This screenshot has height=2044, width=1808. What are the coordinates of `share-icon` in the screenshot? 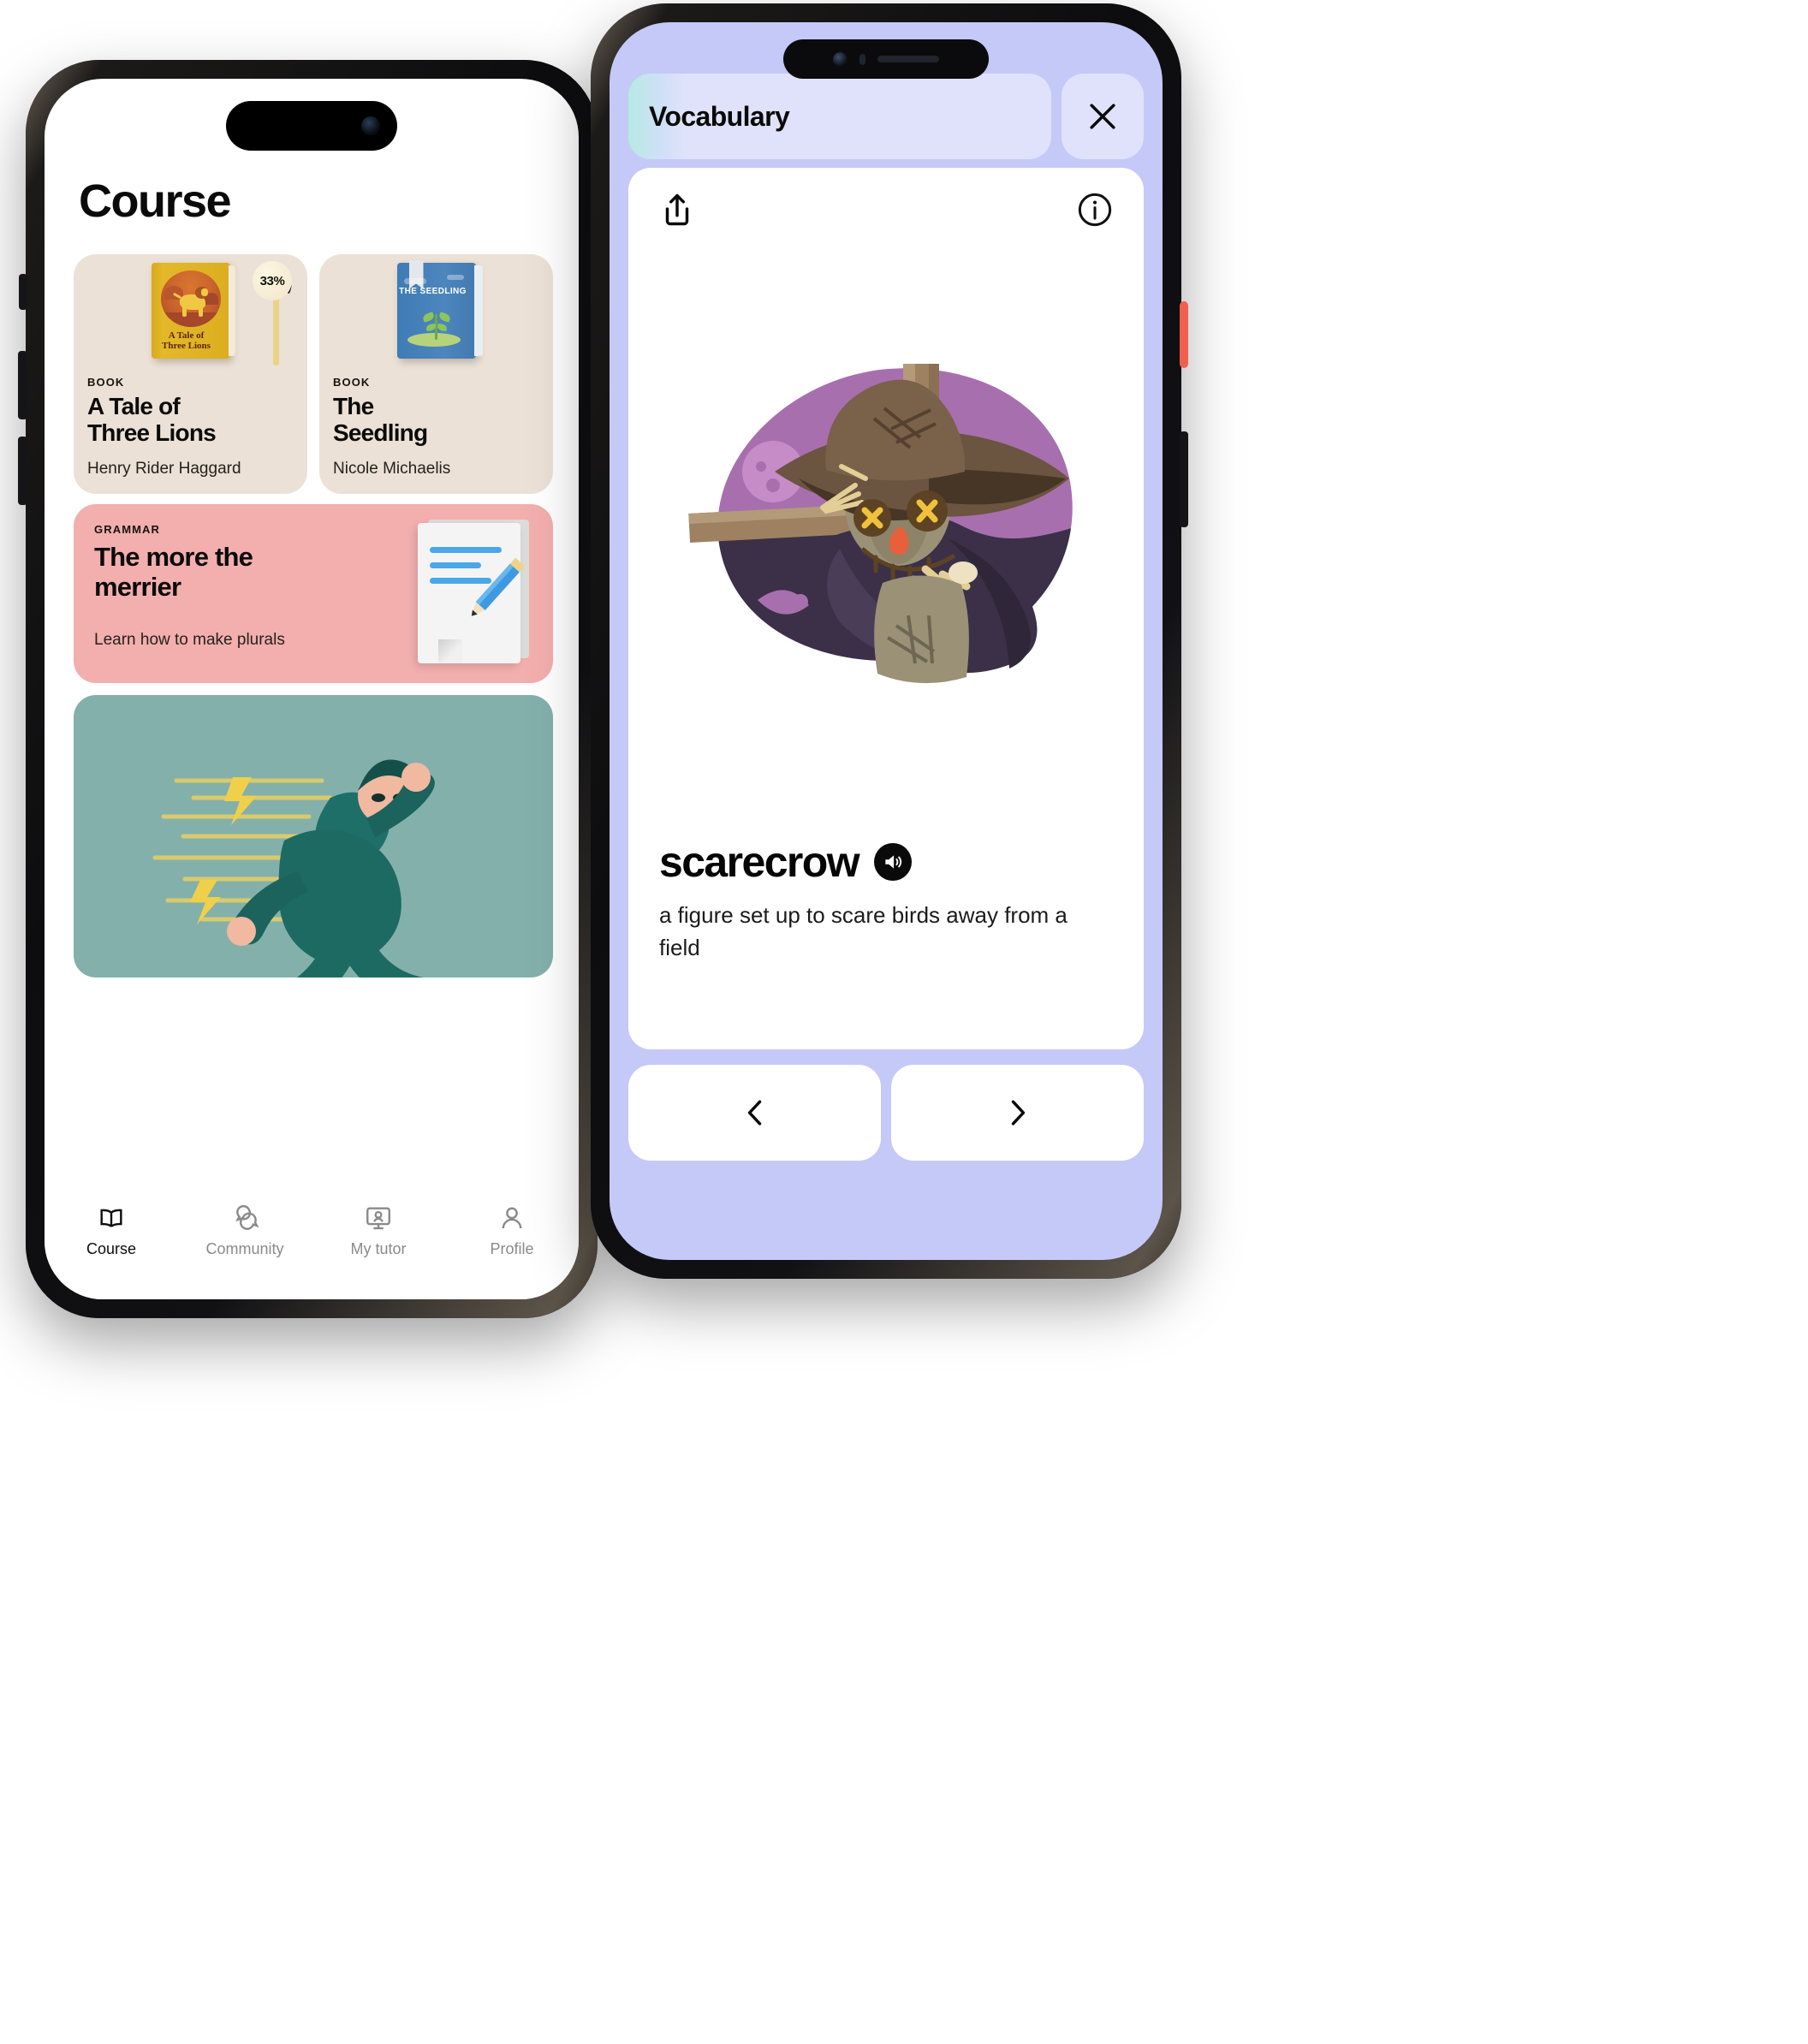 It's located at (677, 209).